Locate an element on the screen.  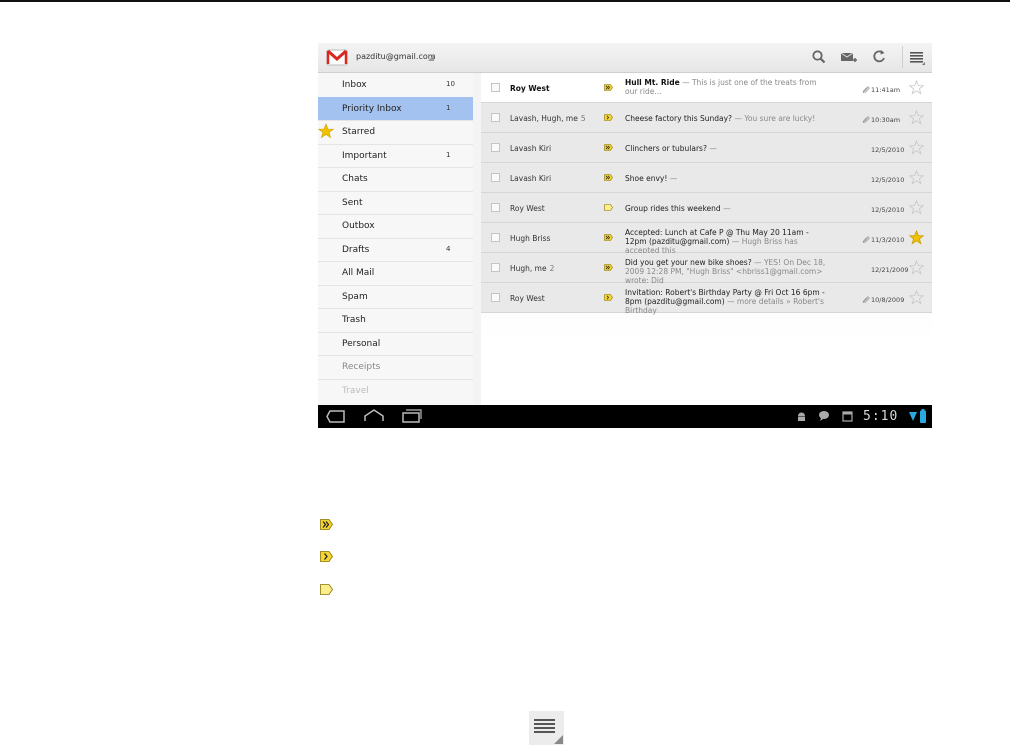
timestamp: 10:30am is located at coordinates (886, 120).